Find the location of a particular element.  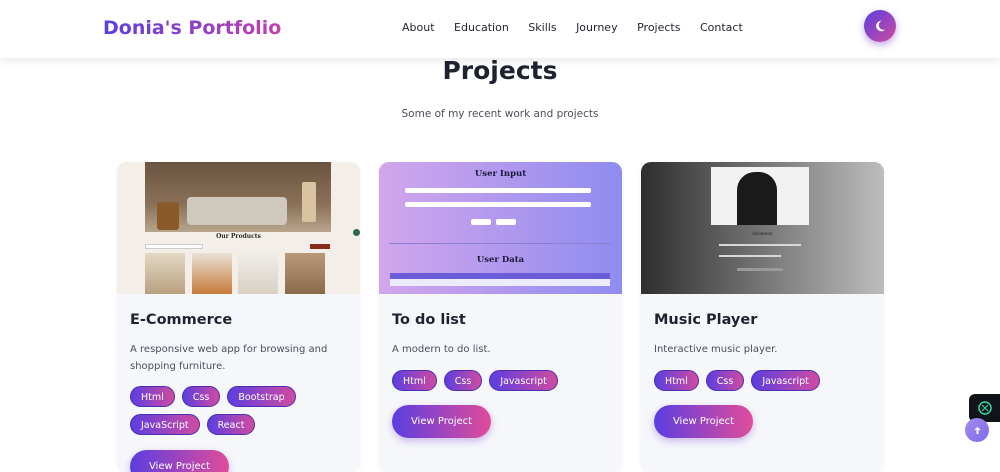

section-title: Projects is located at coordinates (500, 70).